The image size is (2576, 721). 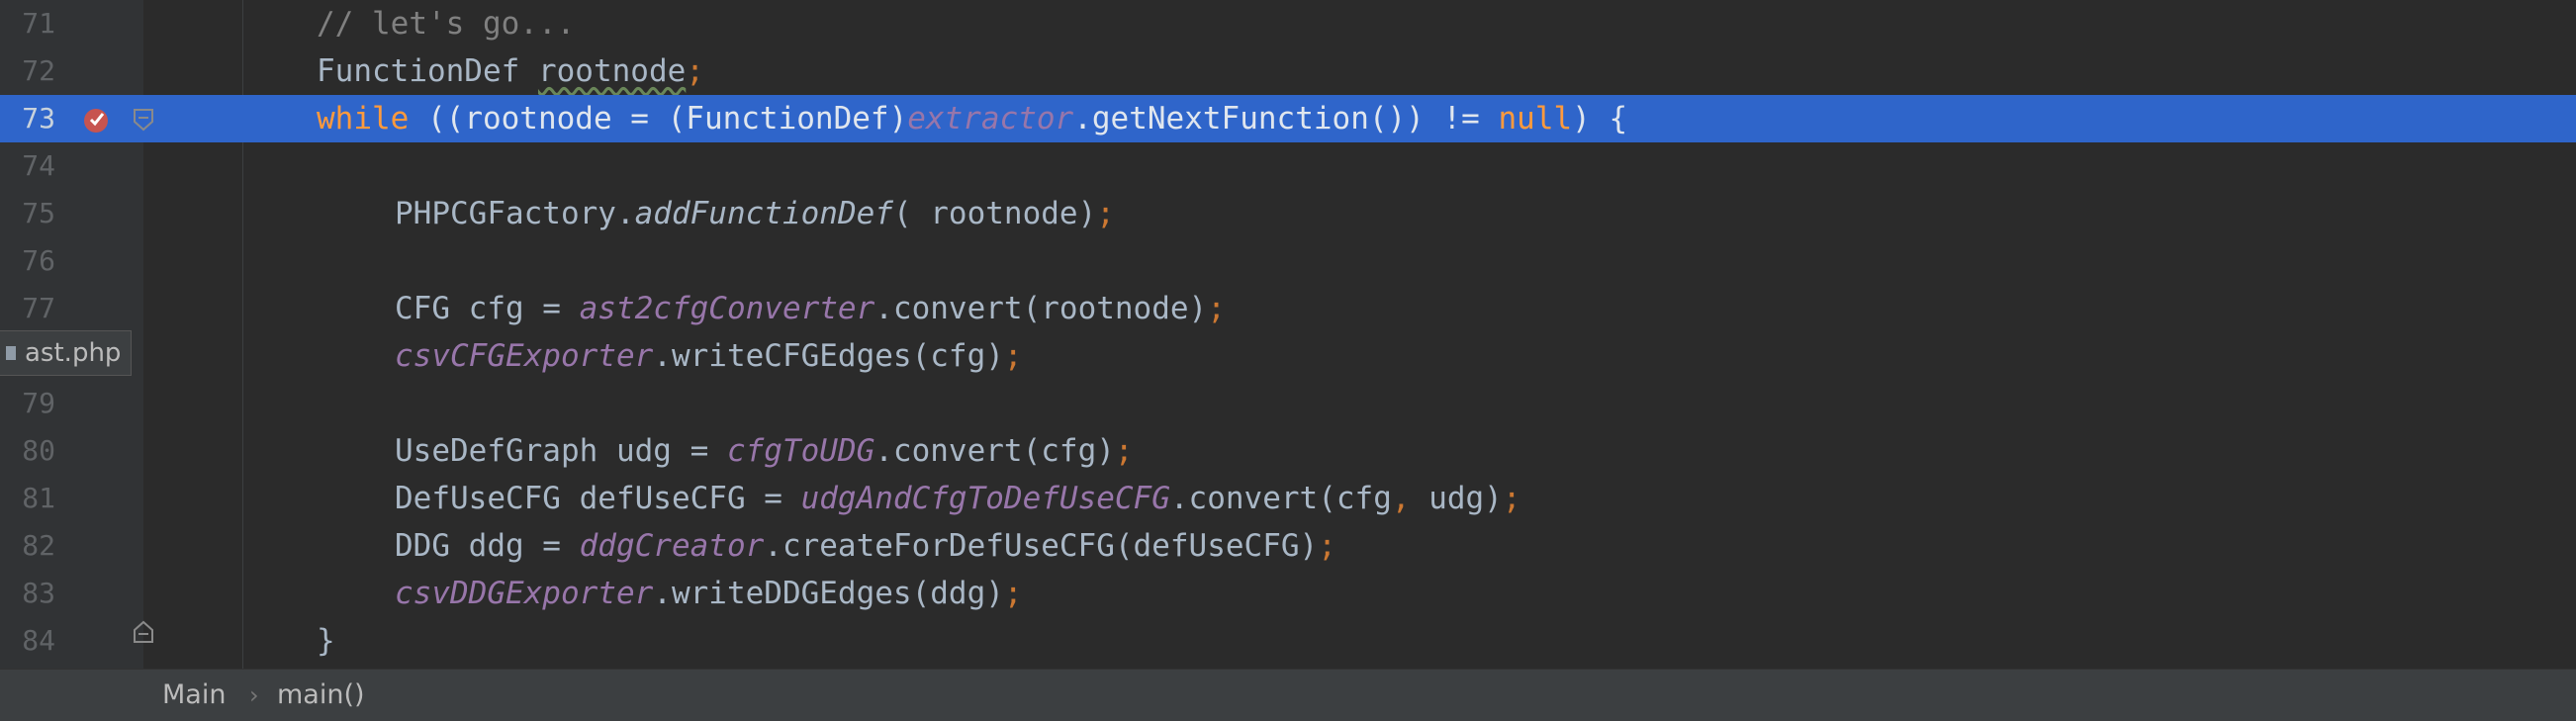 I want to click on code-token: ( rootnode), so click(x=995, y=213).